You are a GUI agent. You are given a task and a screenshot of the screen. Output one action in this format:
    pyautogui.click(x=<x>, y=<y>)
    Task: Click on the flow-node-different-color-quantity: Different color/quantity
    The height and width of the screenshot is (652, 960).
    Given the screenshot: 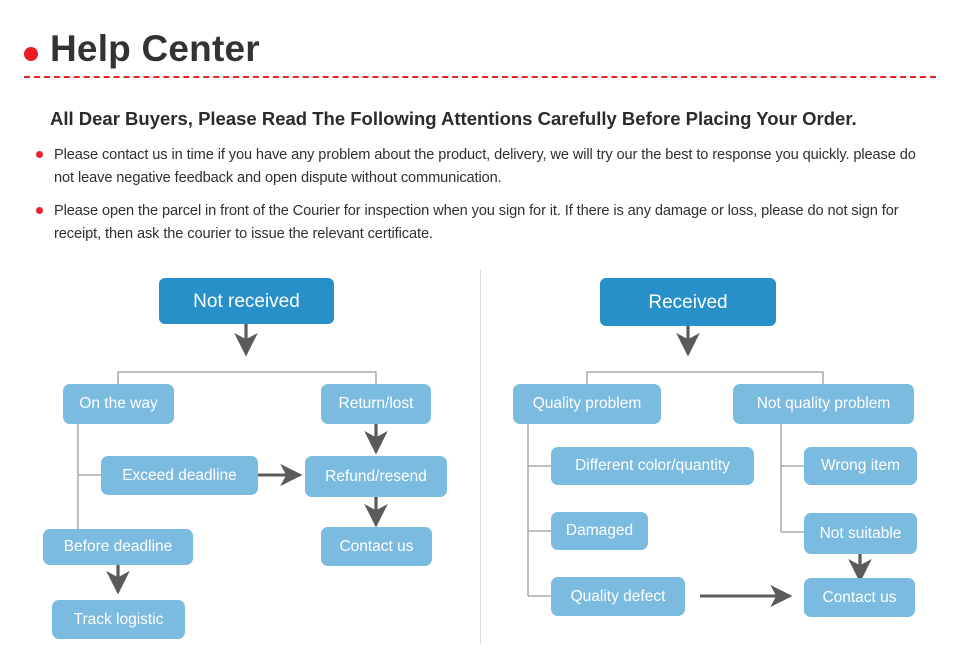 What is the action you would take?
    pyautogui.click(x=652, y=466)
    